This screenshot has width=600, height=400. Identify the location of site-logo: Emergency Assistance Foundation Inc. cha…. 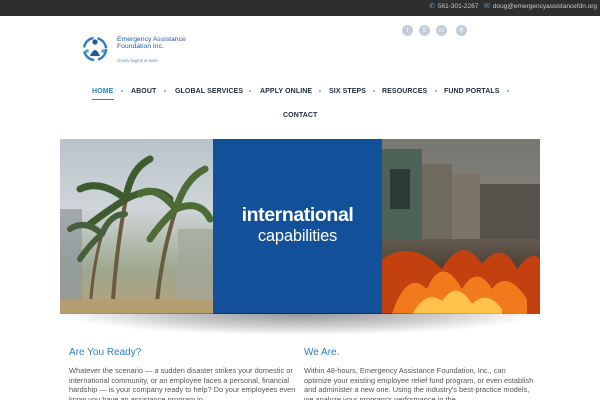
(132, 50).